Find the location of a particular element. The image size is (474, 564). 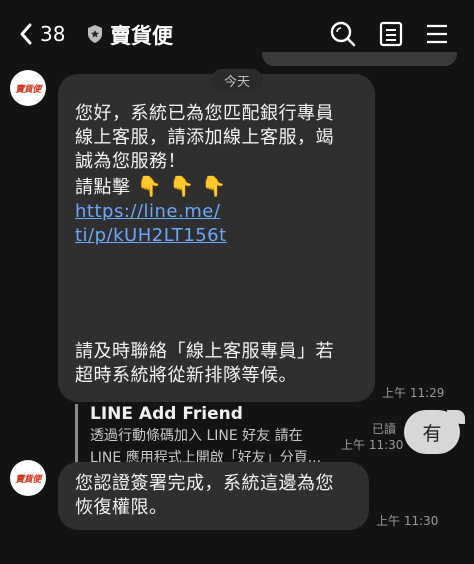

message-line: 超時系統將從新排隊等候。 is located at coordinates (186, 375).